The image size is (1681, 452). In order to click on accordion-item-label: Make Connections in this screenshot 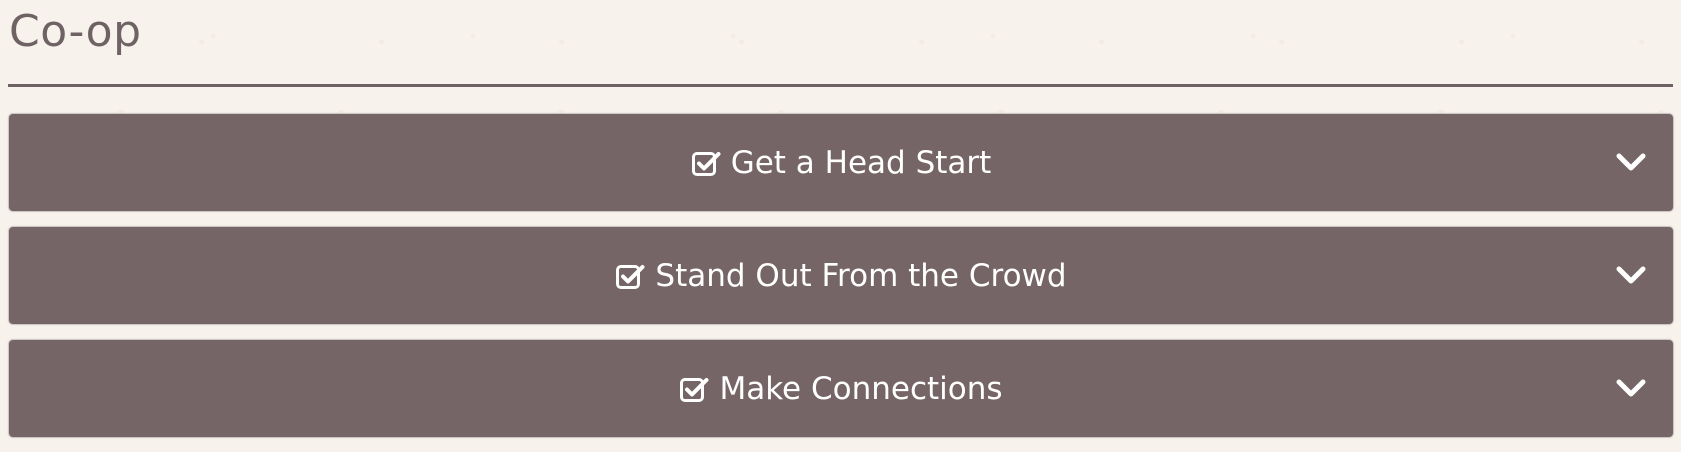, I will do `click(861, 388)`.